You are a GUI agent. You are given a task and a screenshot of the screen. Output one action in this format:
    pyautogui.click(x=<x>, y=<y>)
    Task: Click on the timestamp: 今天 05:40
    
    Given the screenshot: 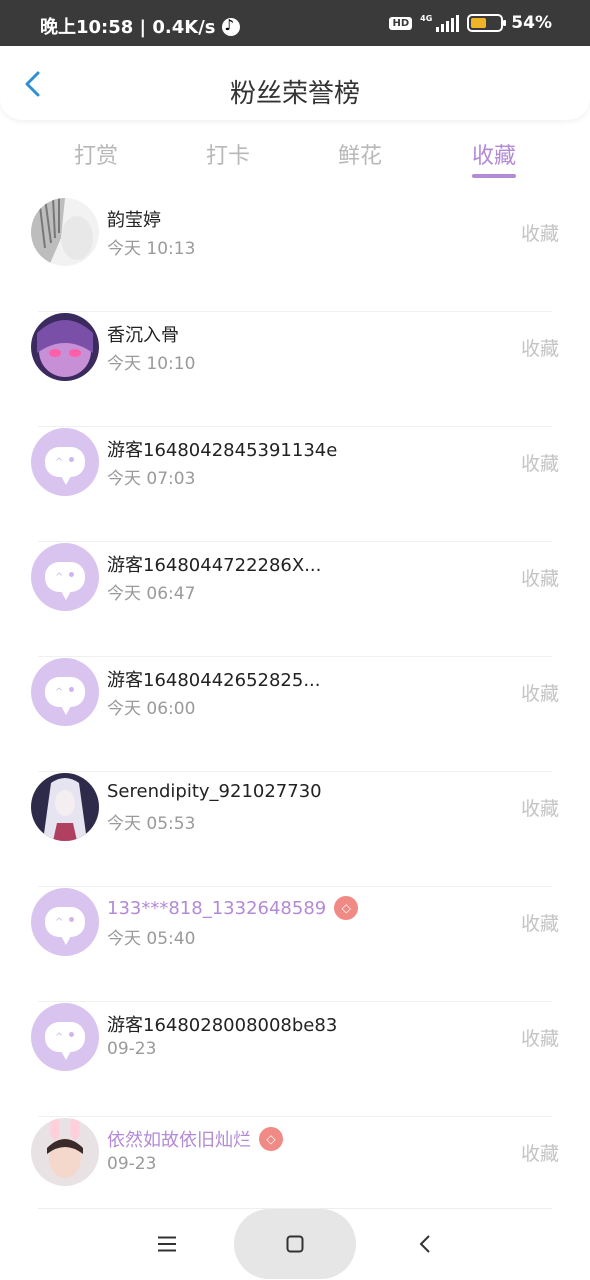 What is the action you would take?
    pyautogui.click(x=151, y=939)
    